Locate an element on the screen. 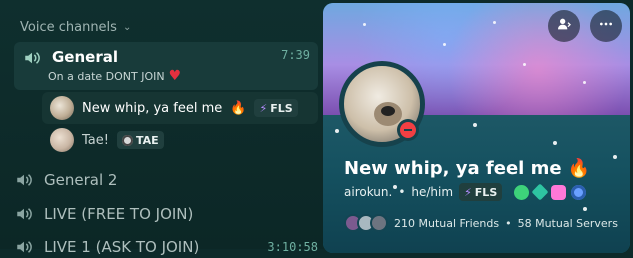  profile-username-line: airokun. • he/him ⚡ FLS is located at coordinates (465, 192).